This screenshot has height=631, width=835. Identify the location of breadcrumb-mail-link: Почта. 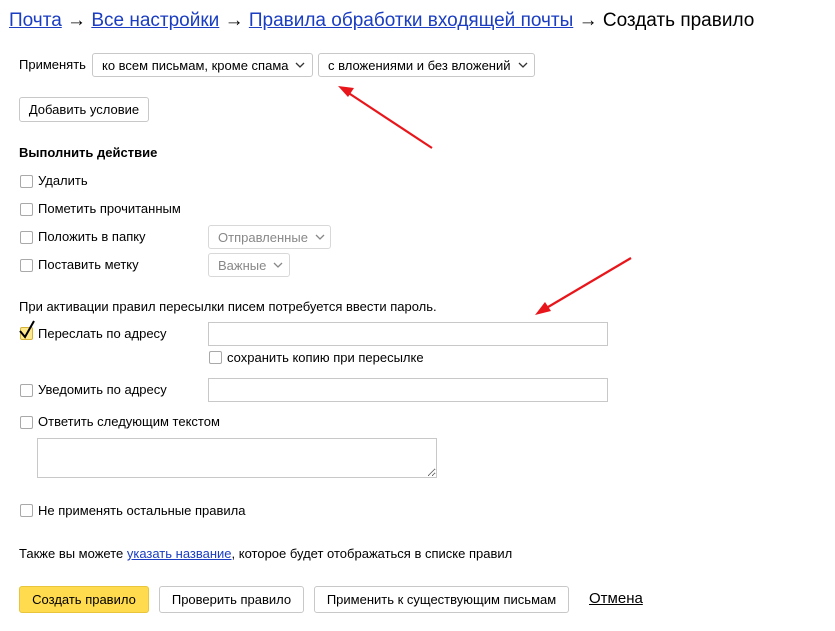
(35, 20).